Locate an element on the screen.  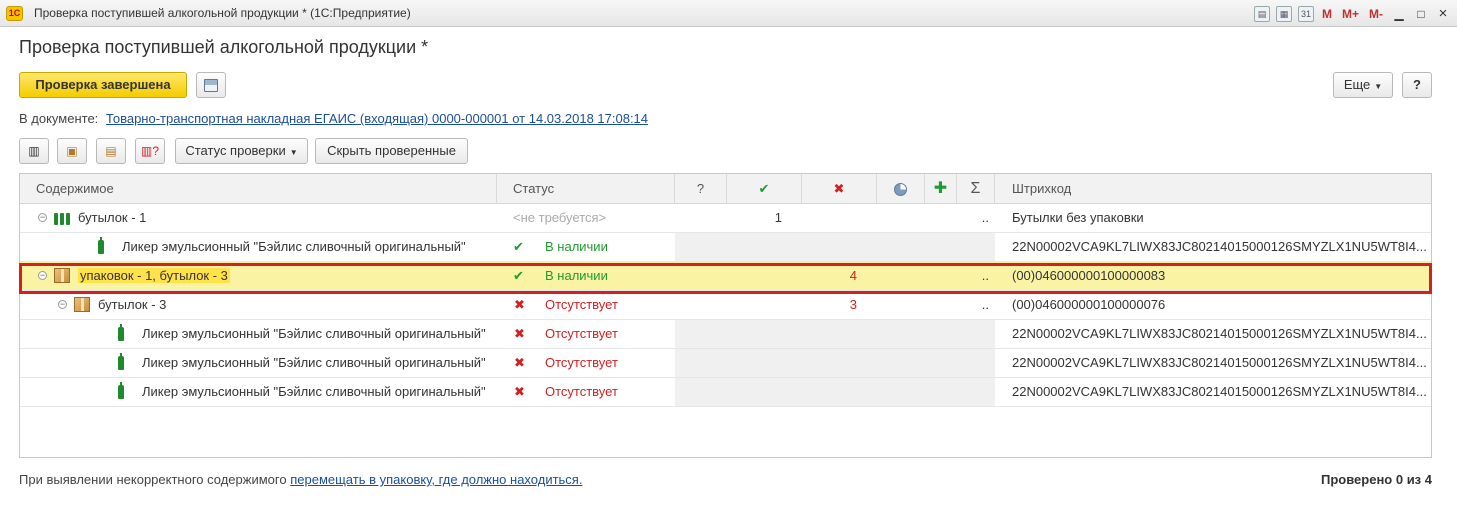
header-content: Содержимое is located at coordinates (258, 189).